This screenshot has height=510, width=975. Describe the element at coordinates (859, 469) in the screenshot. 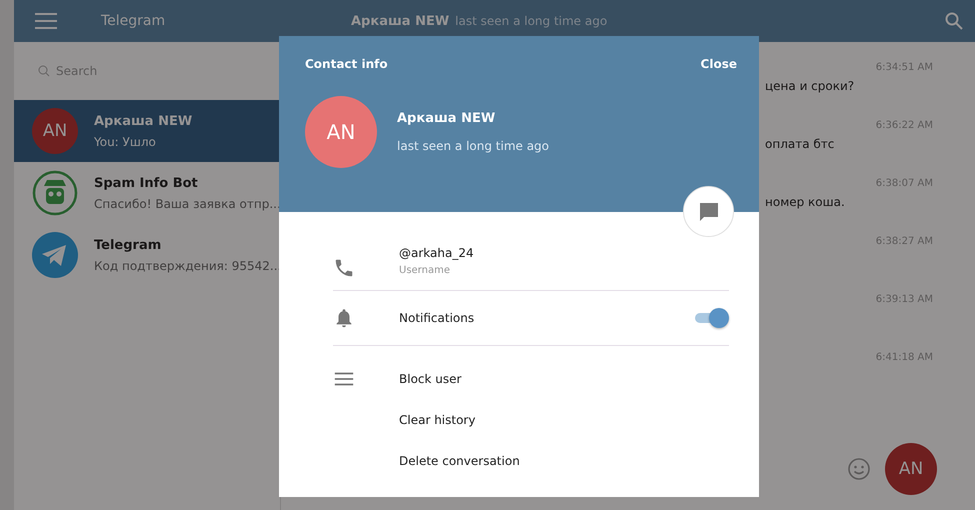

I see `smiley-icon` at that location.